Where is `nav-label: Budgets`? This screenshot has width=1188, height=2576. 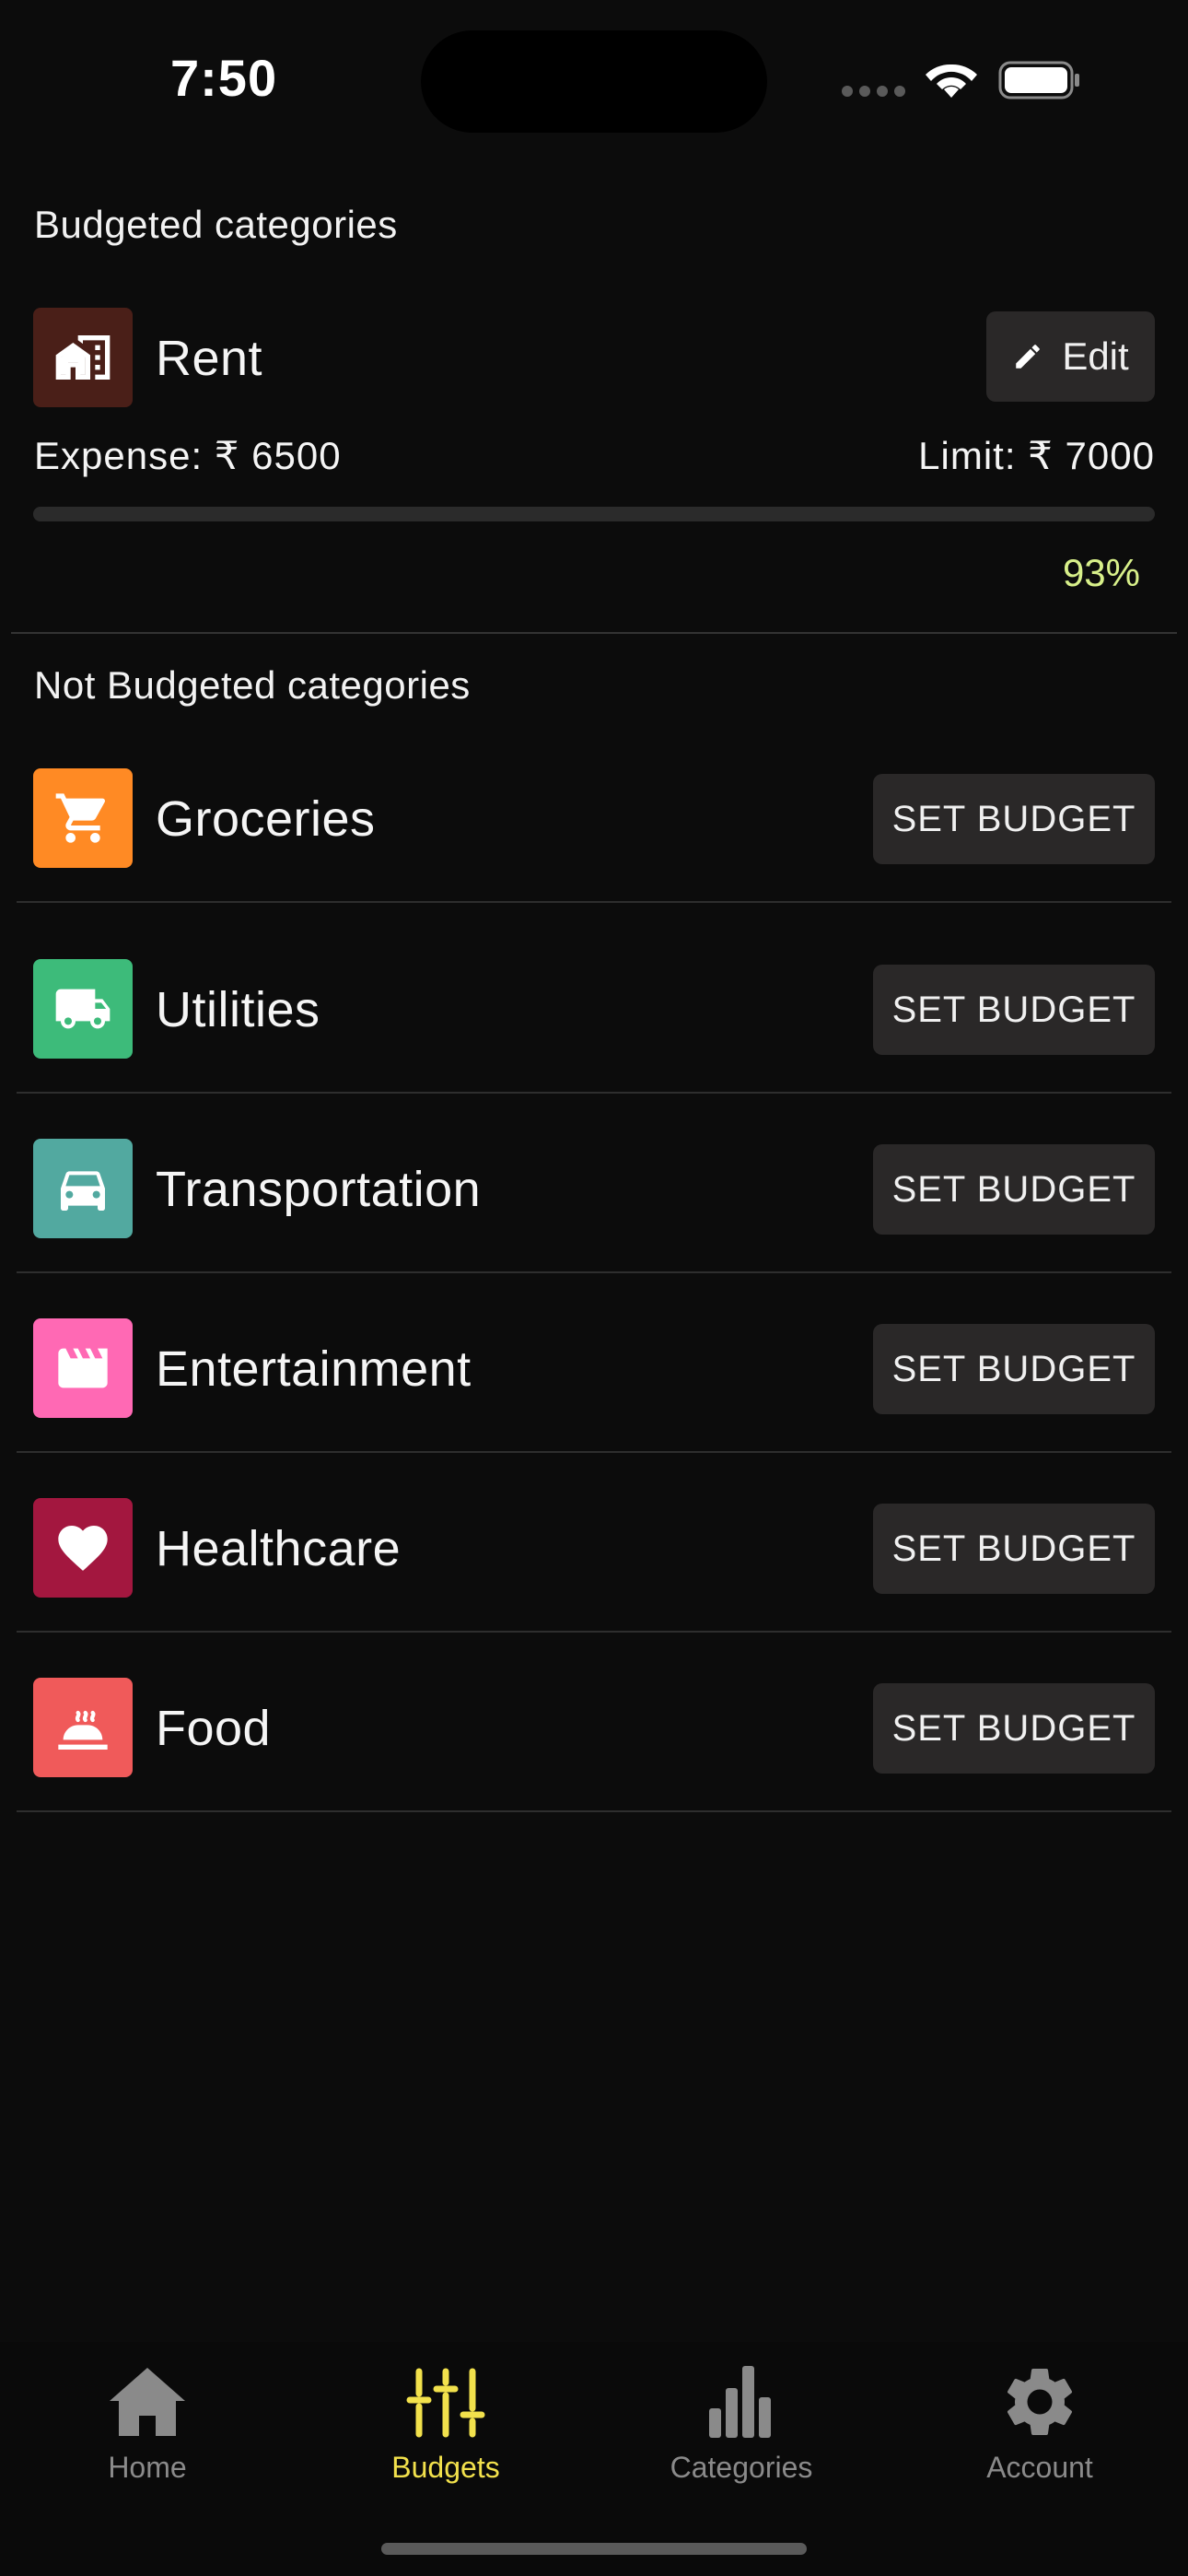 nav-label: Budgets is located at coordinates (445, 2467).